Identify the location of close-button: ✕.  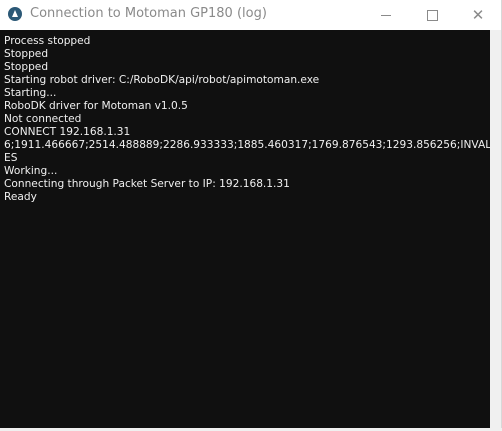
(478, 15).